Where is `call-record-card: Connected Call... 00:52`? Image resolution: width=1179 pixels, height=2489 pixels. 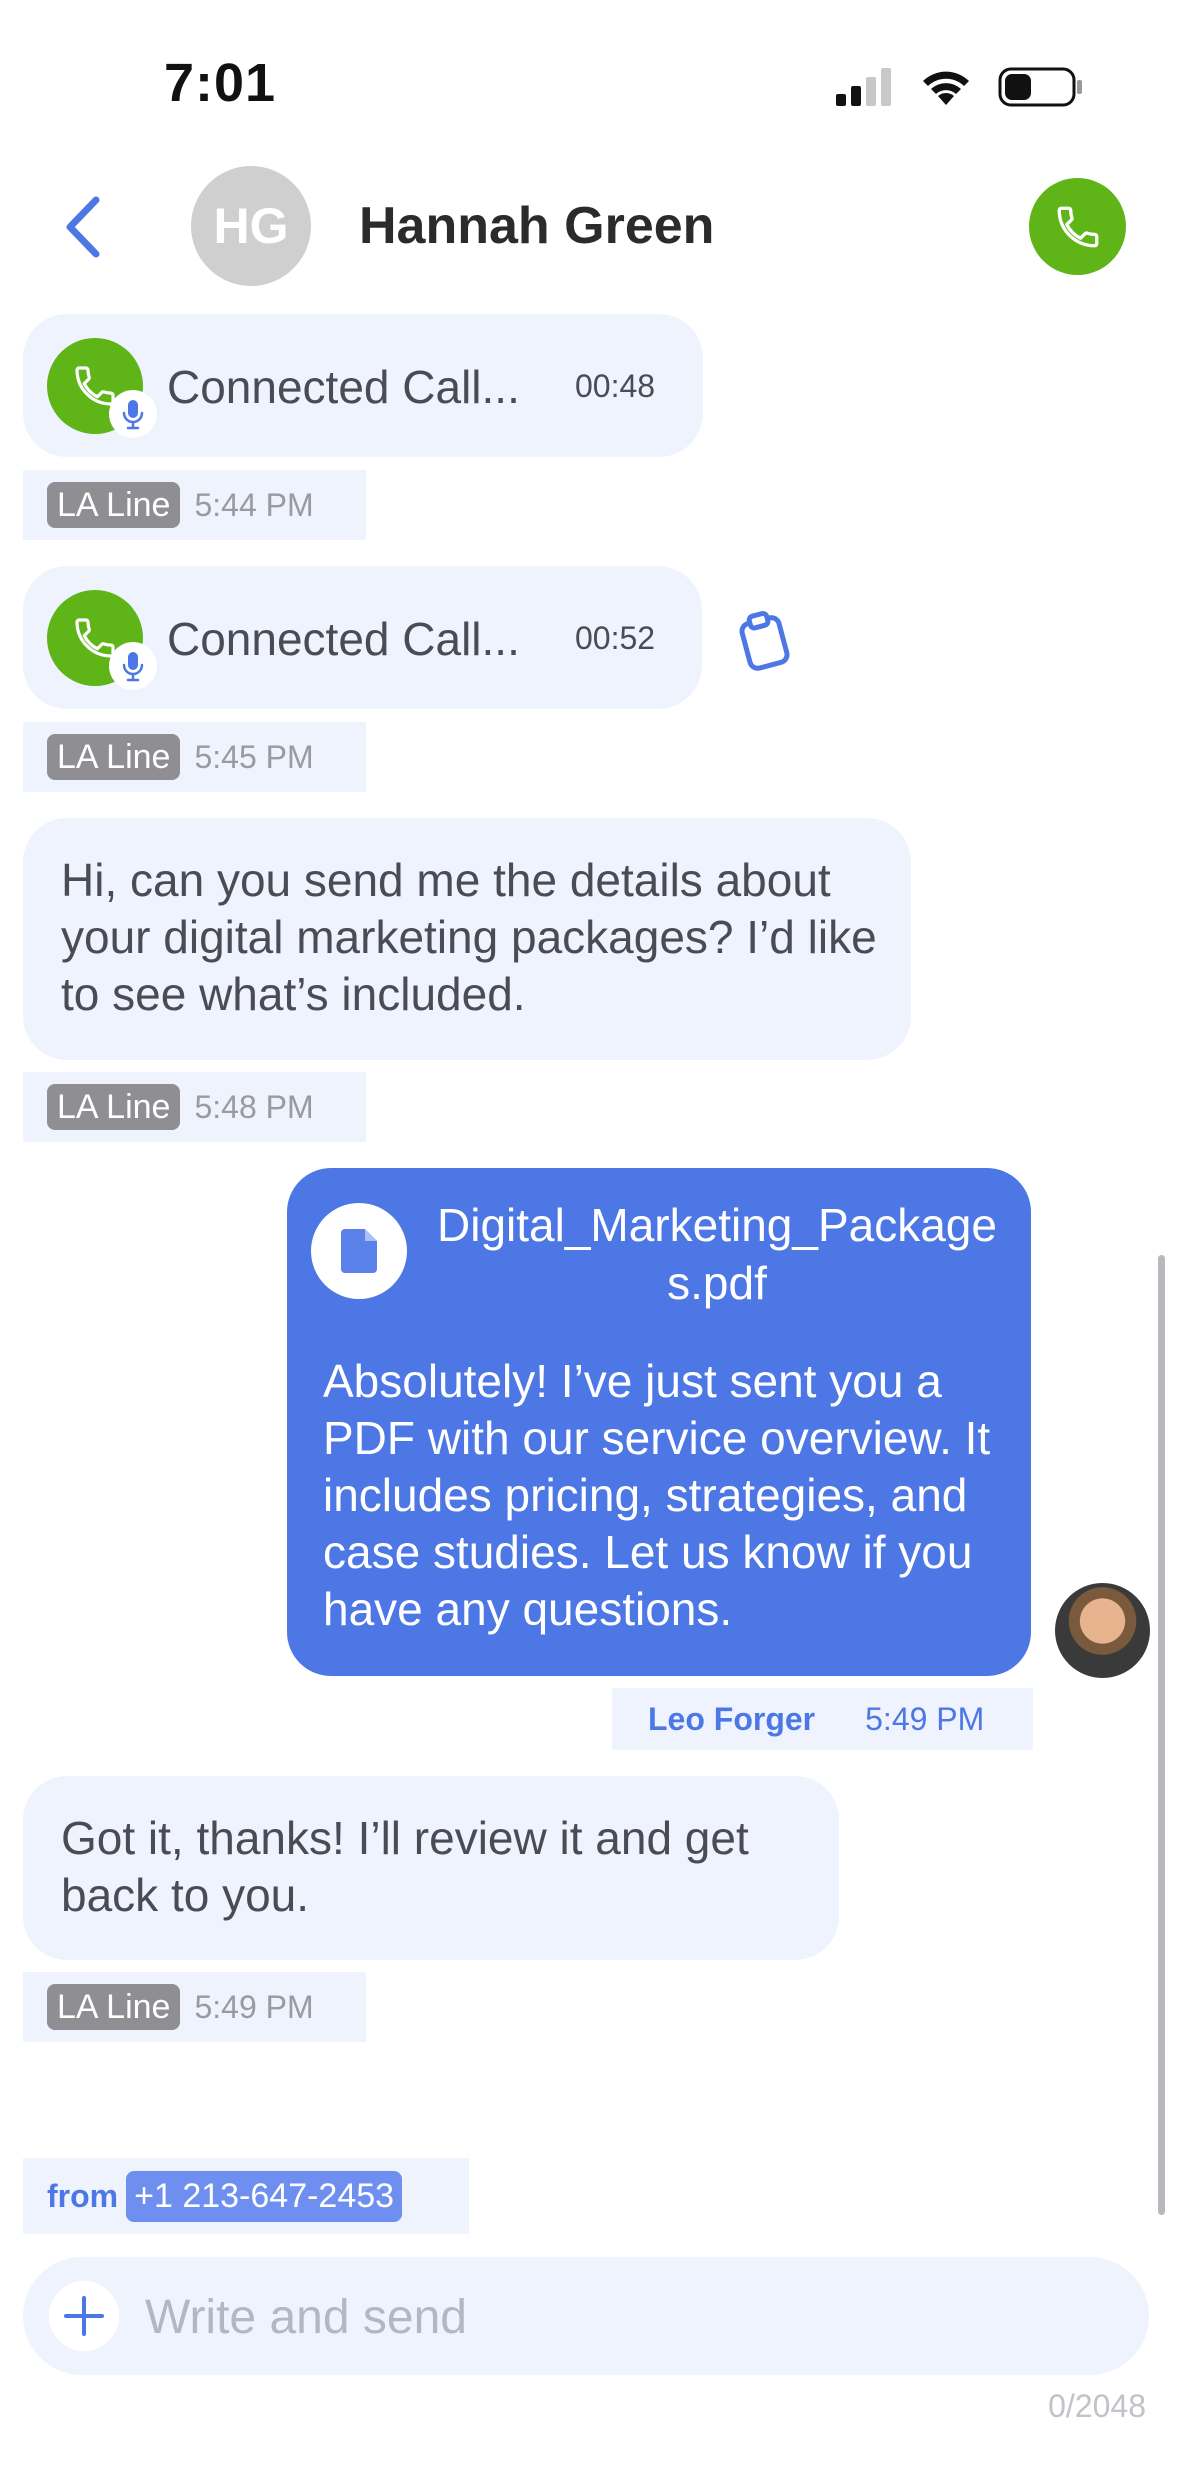
call-record-card: Connected Call... 00:52 is located at coordinates (362, 637).